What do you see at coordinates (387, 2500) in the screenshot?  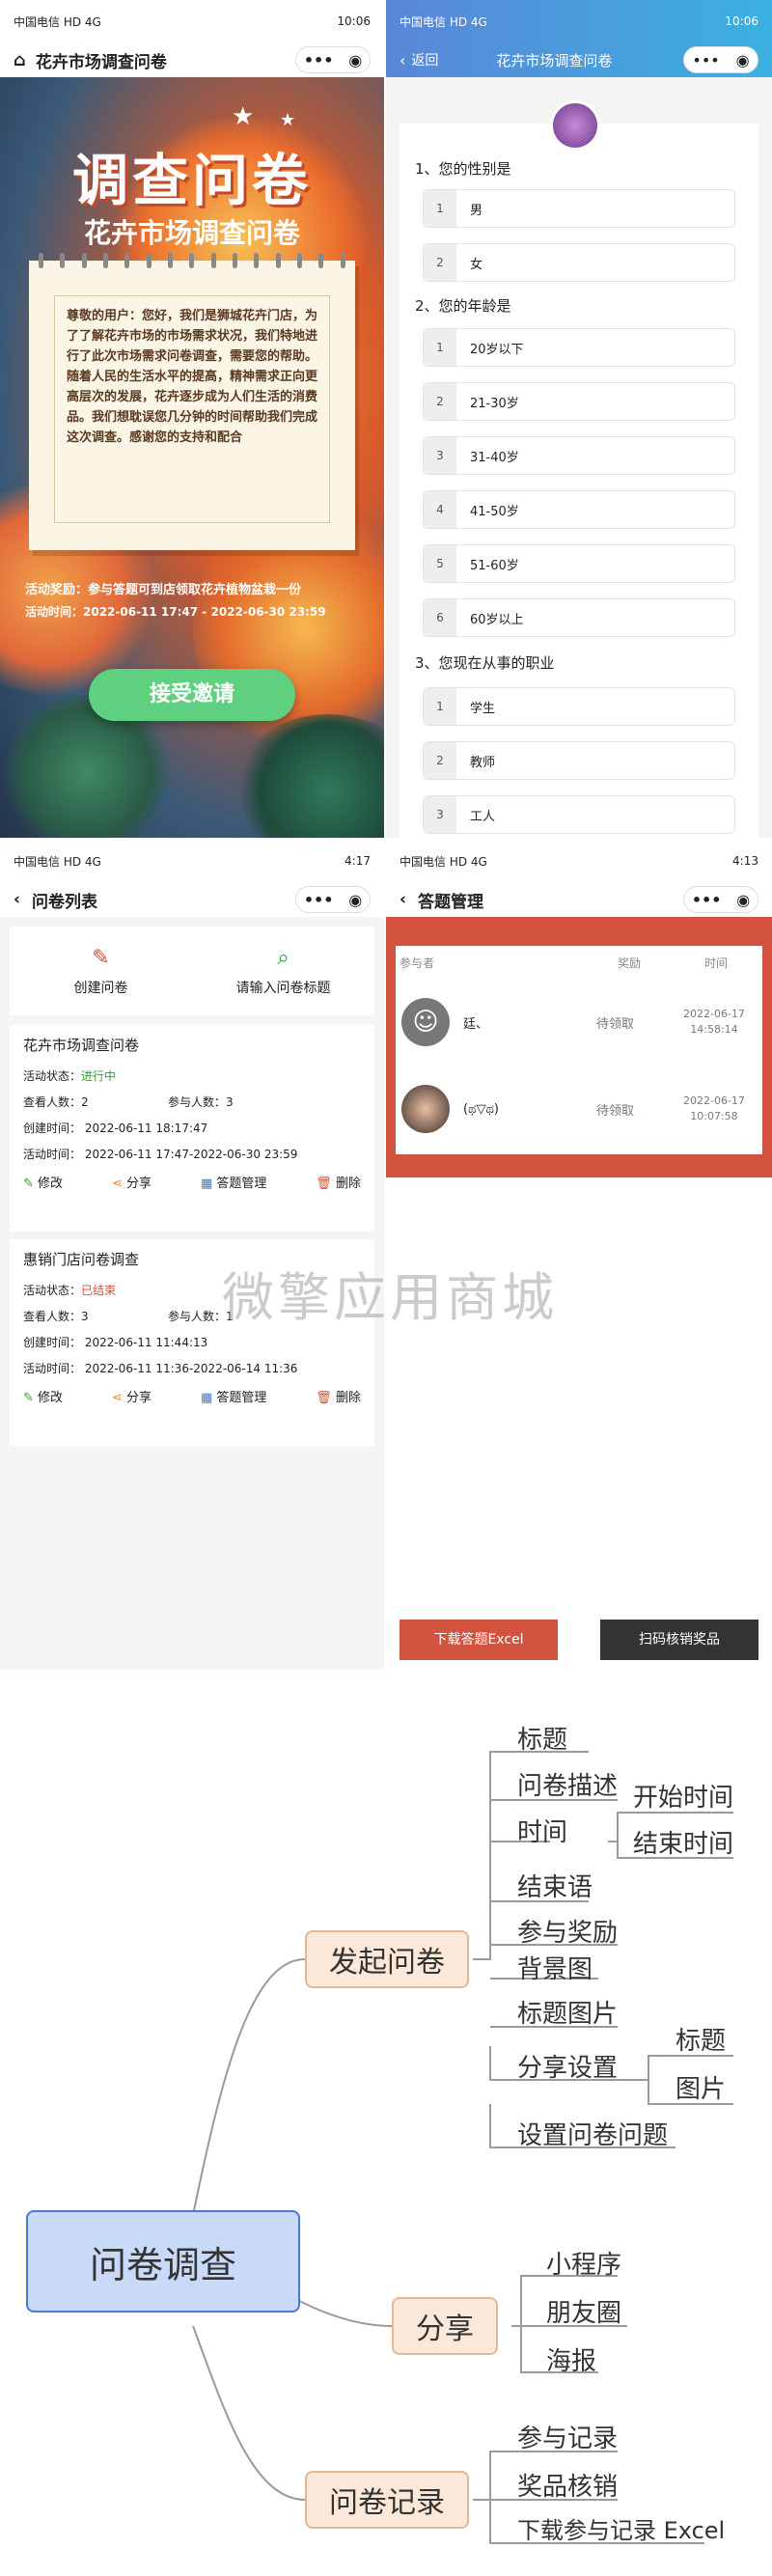 I see `branch-node: 问卷记录` at bounding box center [387, 2500].